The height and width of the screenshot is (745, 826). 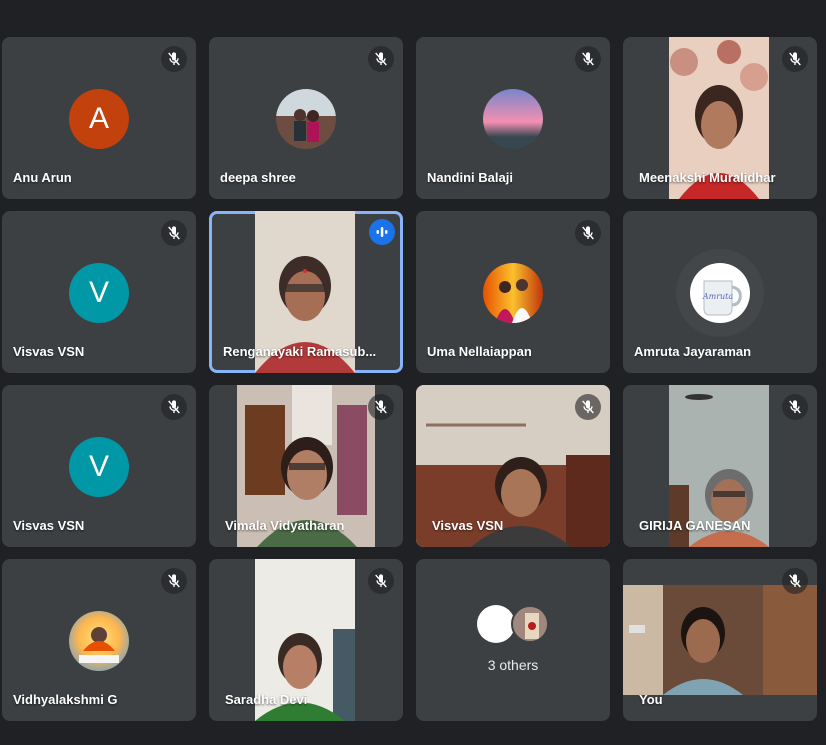 What do you see at coordinates (306, 640) in the screenshot?
I see `participant-tile: Saradha Devi` at bounding box center [306, 640].